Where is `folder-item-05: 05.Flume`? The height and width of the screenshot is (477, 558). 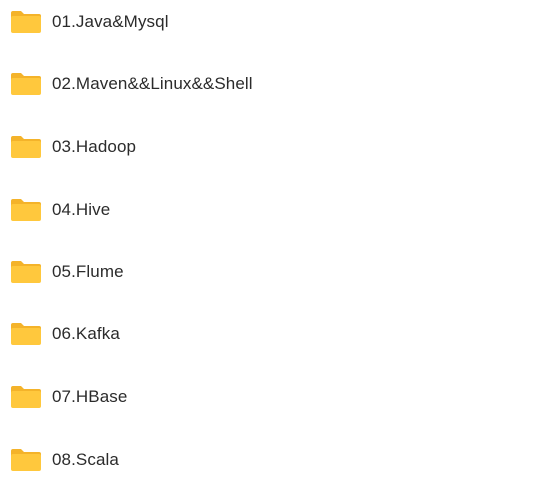
folder-item-05: 05.Flume is located at coordinates (216, 272).